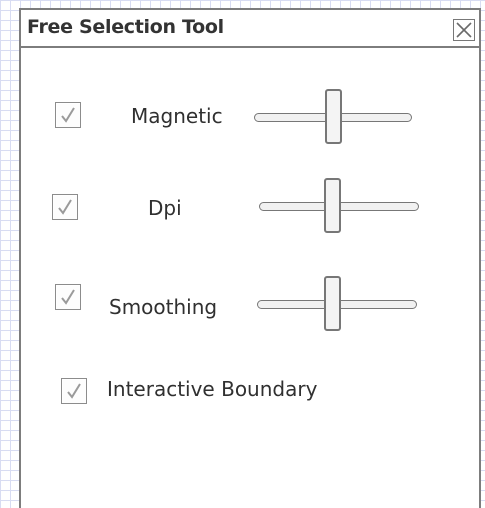  What do you see at coordinates (125, 27) in the screenshot?
I see `window-title: Free Selection Tool` at bounding box center [125, 27].